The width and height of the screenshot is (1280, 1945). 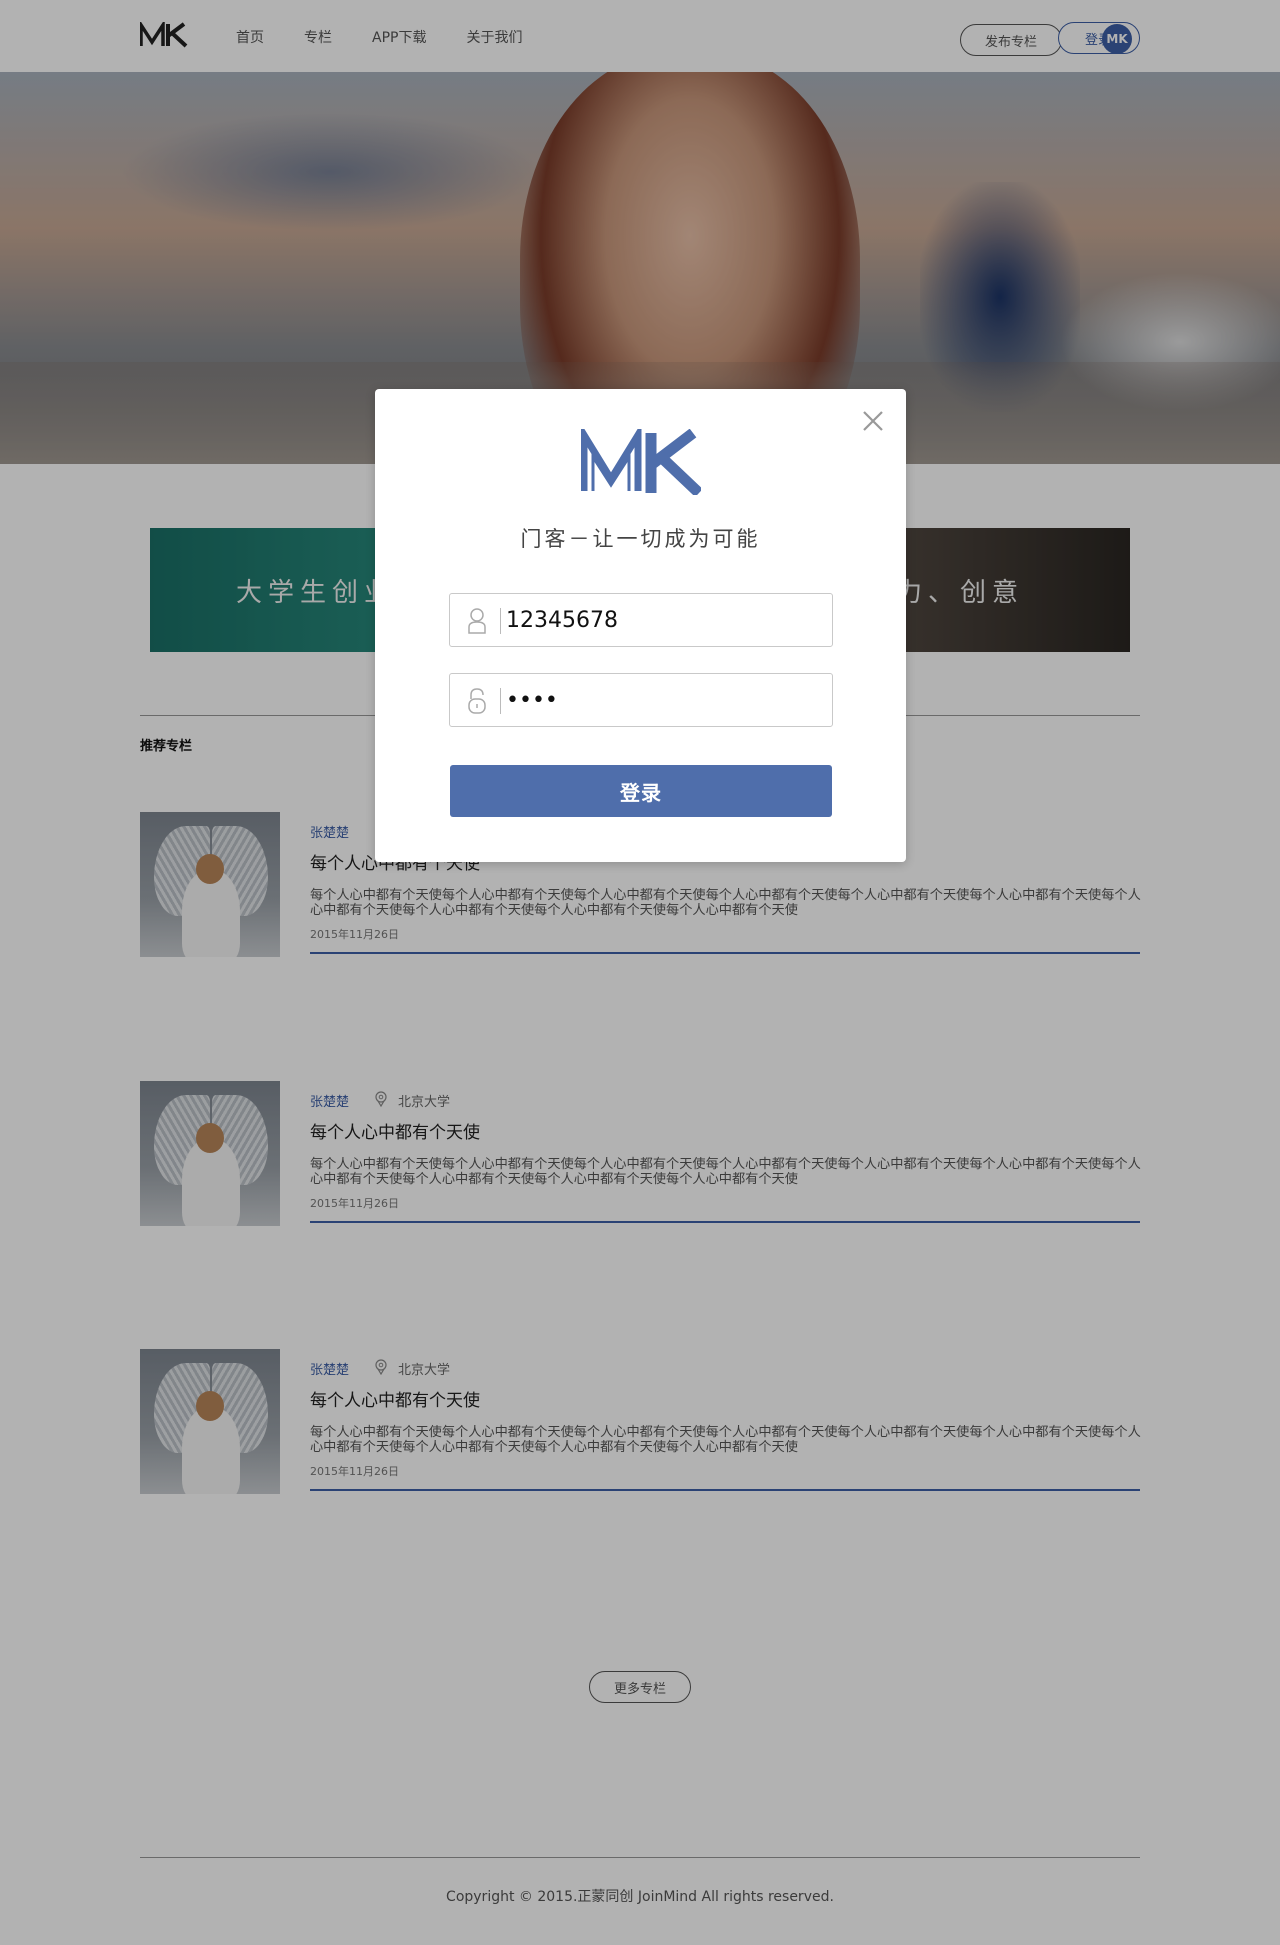 What do you see at coordinates (873, 421) in the screenshot?
I see `close-icon` at bounding box center [873, 421].